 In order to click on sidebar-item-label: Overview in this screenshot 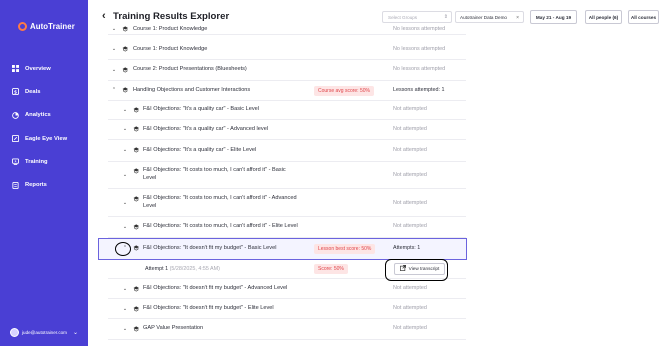, I will do `click(38, 68)`.